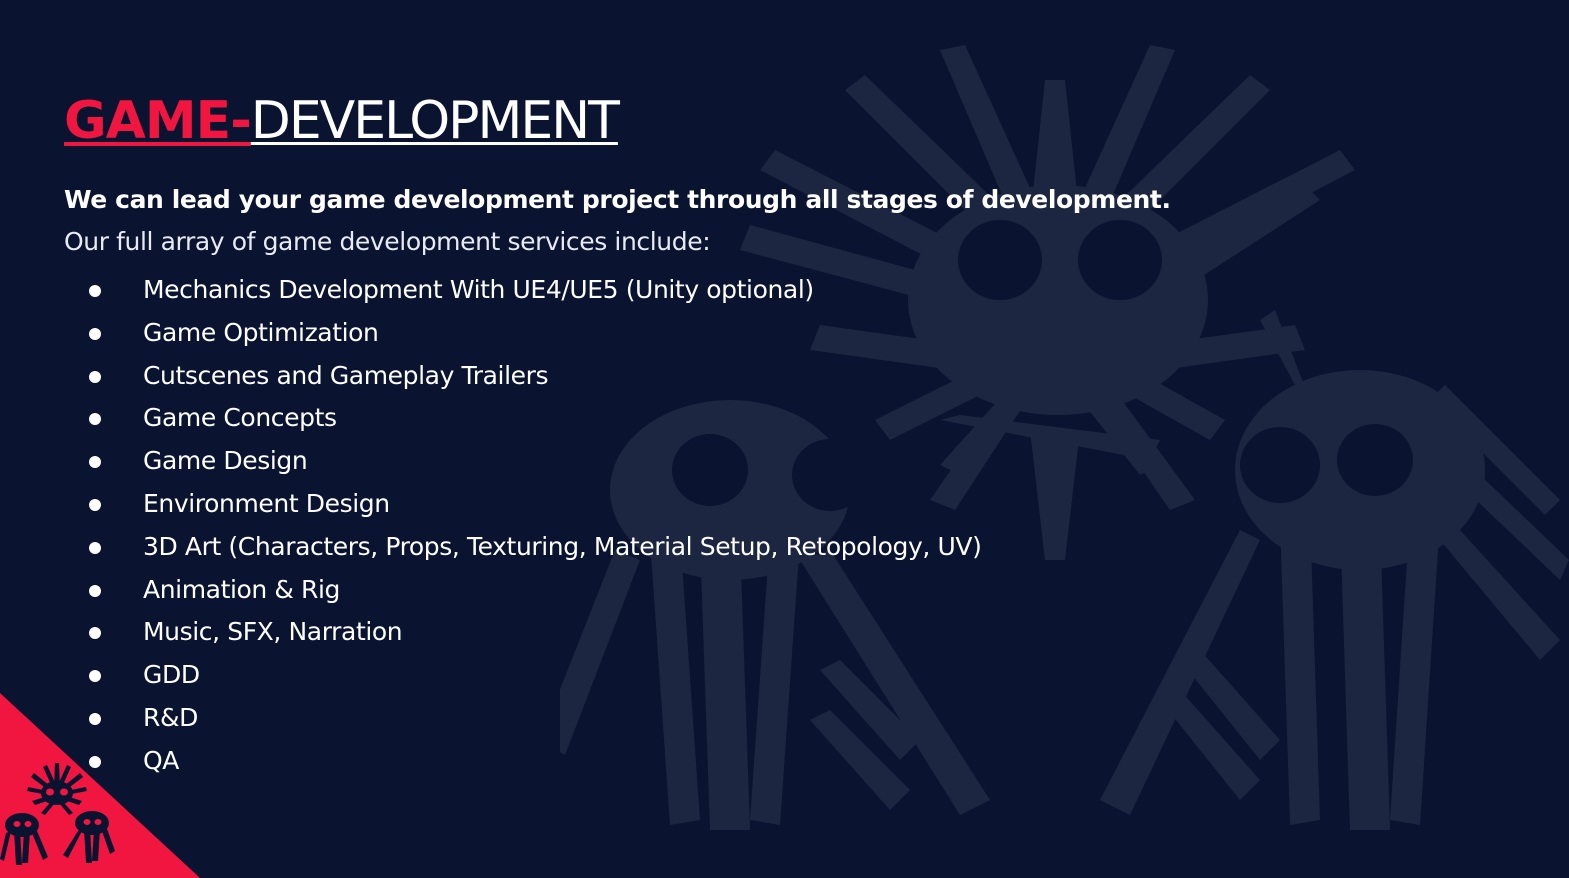 This screenshot has height=878, width=1569. What do you see at coordinates (158, 121) in the screenshot?
I see `title-accent: GAME-` at bounding box center [158, 121].